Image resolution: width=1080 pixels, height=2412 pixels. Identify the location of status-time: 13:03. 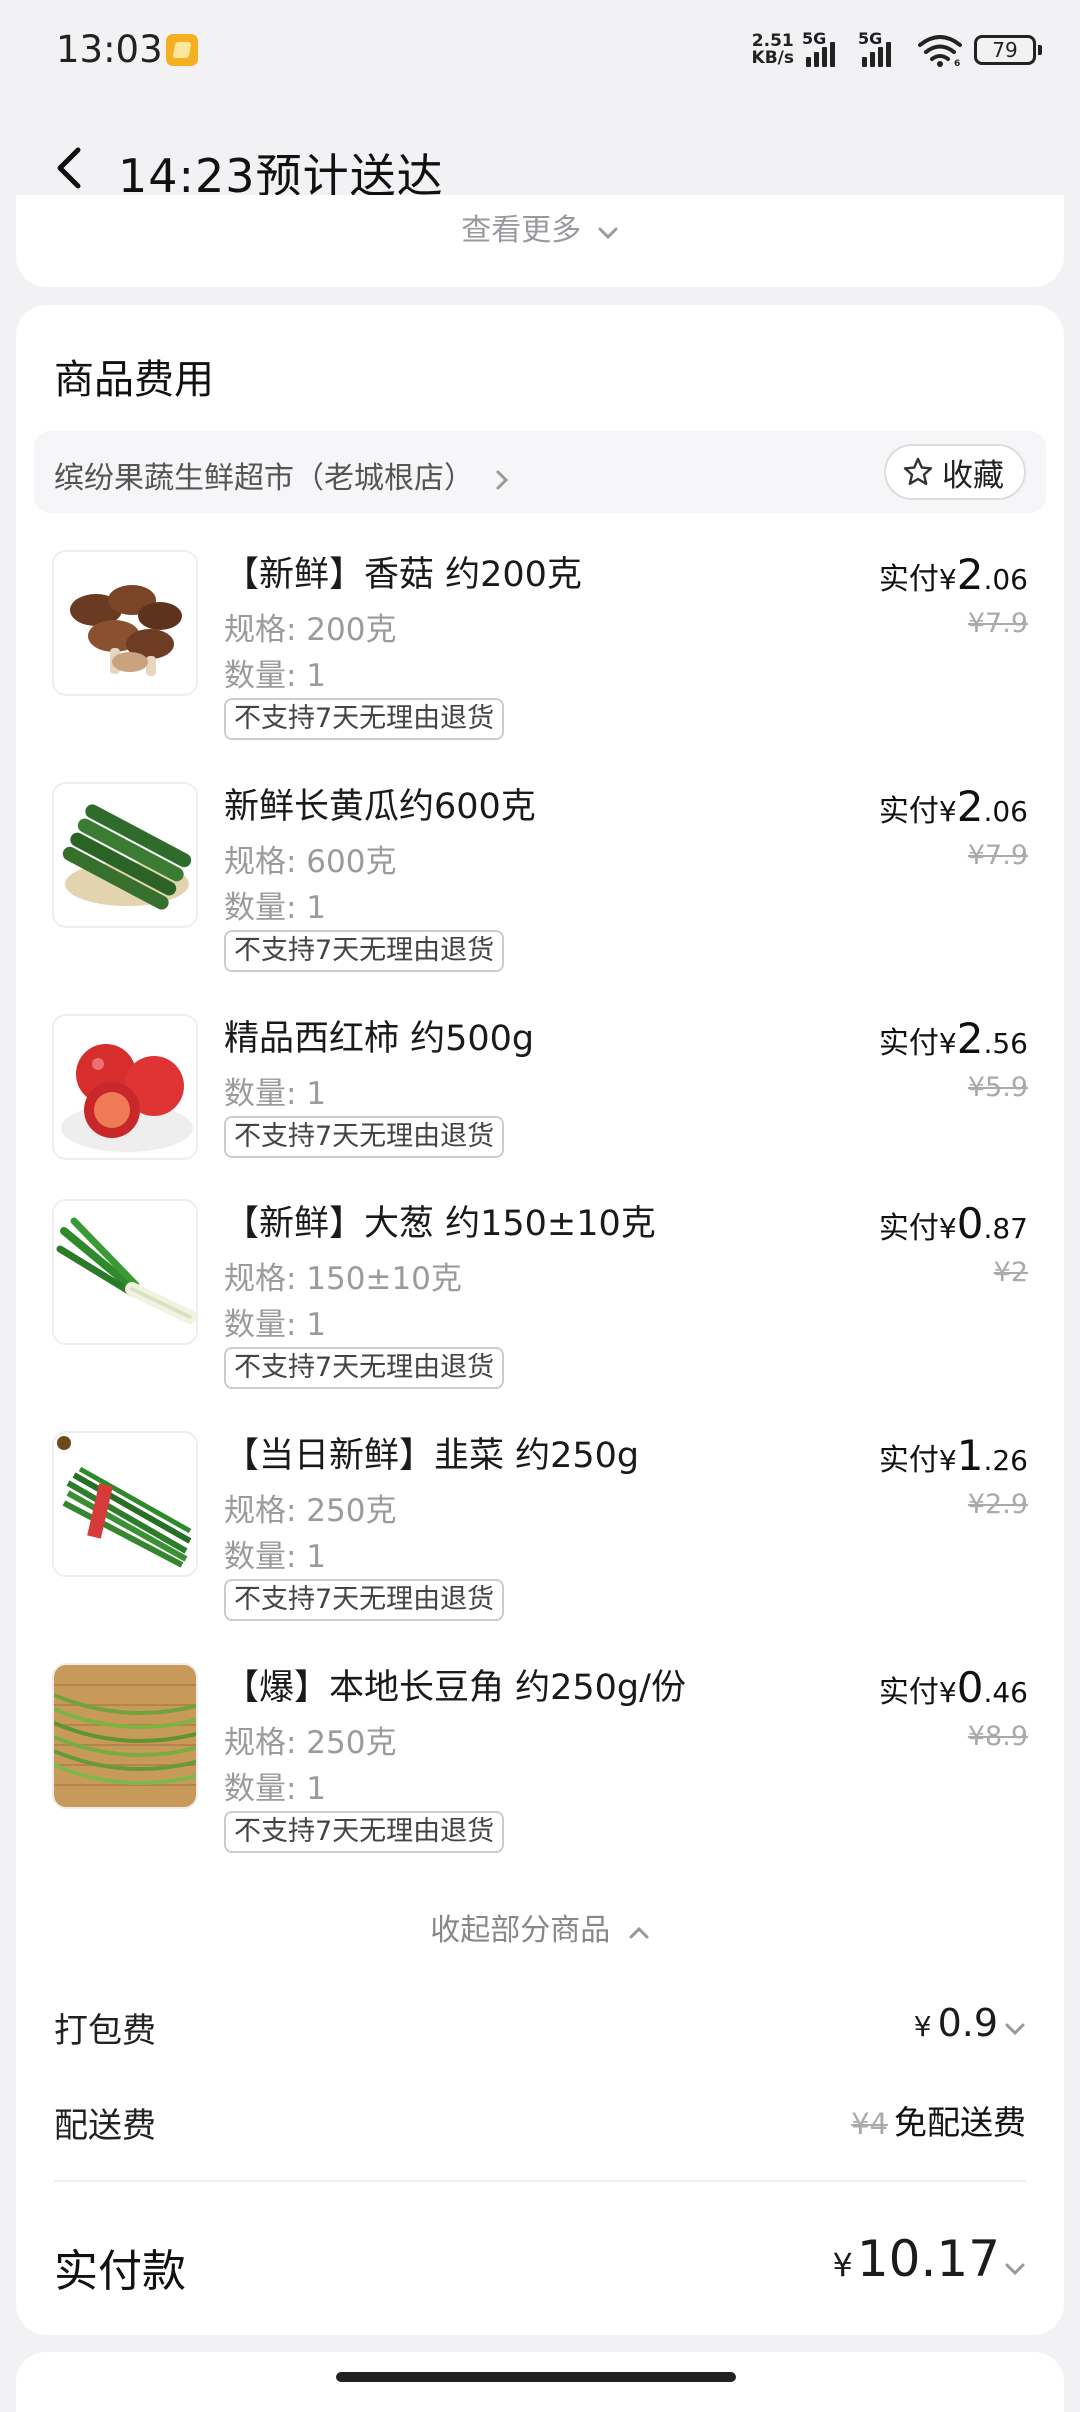
(109, 49).